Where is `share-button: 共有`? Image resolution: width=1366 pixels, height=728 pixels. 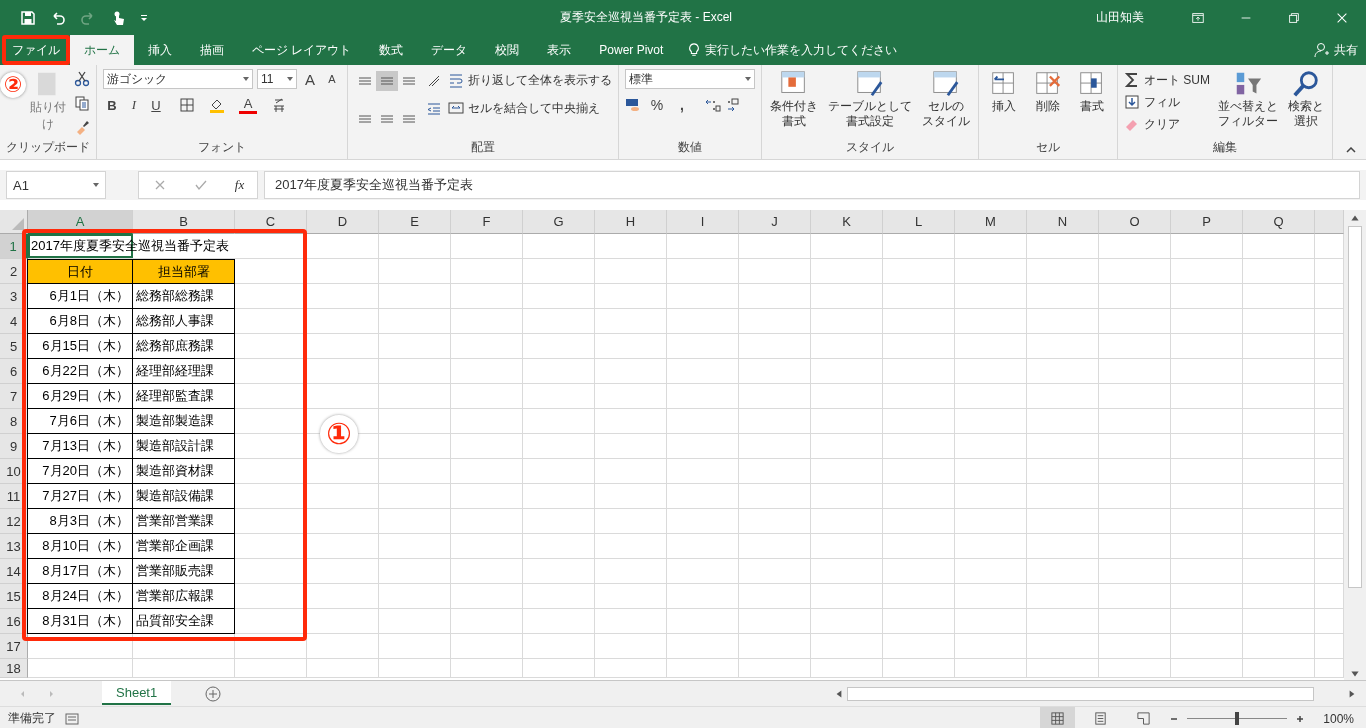 share-button: 共有 is located at coordinates (1336, 50).